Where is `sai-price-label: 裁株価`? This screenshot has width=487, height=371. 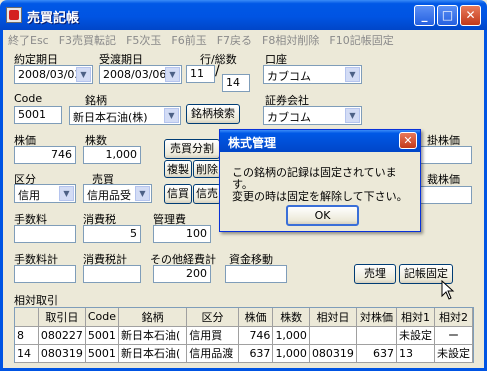 sai-price-label: 裁株価 is located at coordinates (443, 179).